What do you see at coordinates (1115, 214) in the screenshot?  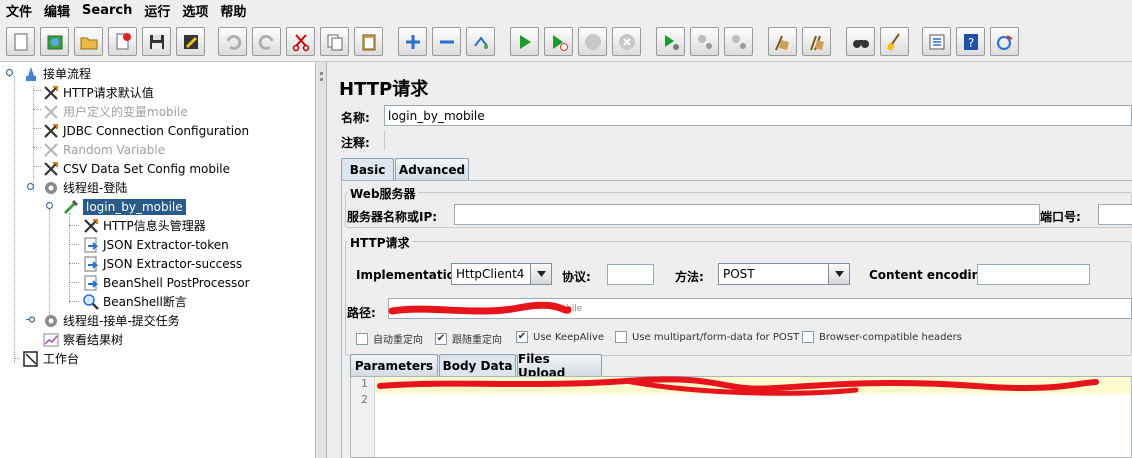 I see `port-field` at bounding box center [1115, 214].